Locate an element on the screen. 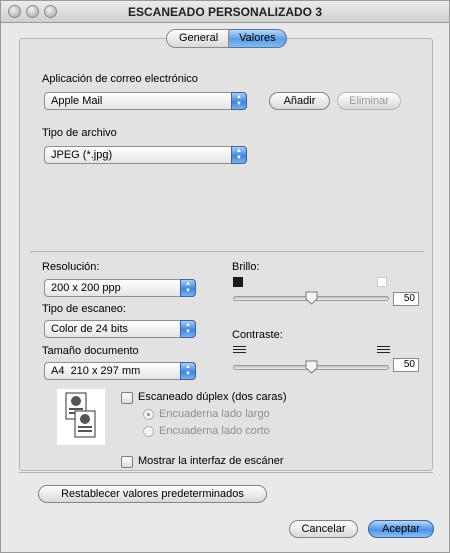 This screenshot has height=553, width=450. scan-type-label: Tipo de escaneo: is located at coordinates (84, 309).